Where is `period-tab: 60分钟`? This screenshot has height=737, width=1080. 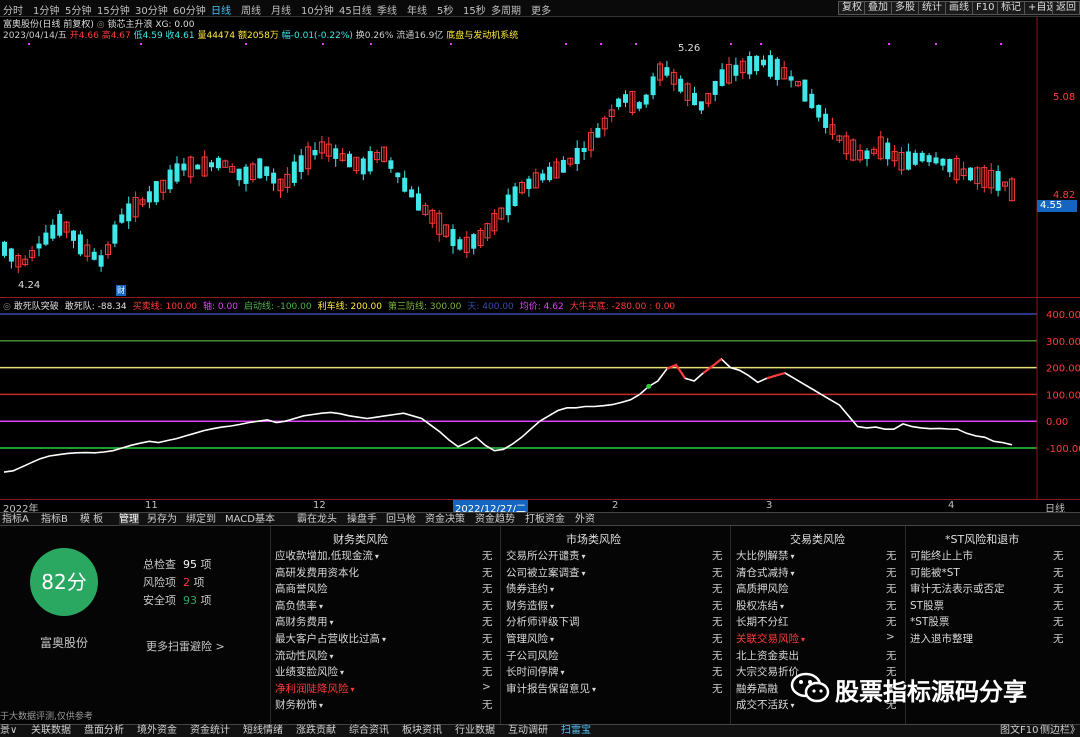 period-tab: 60分钟 is located at coordinates (189, 9).